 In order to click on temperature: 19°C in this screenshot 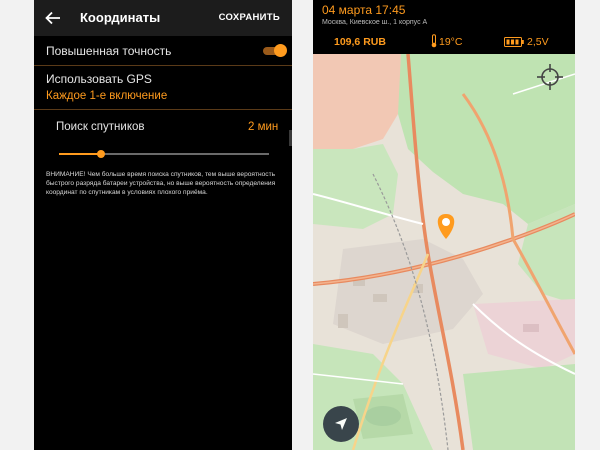, I will do `click(451, 42)`.